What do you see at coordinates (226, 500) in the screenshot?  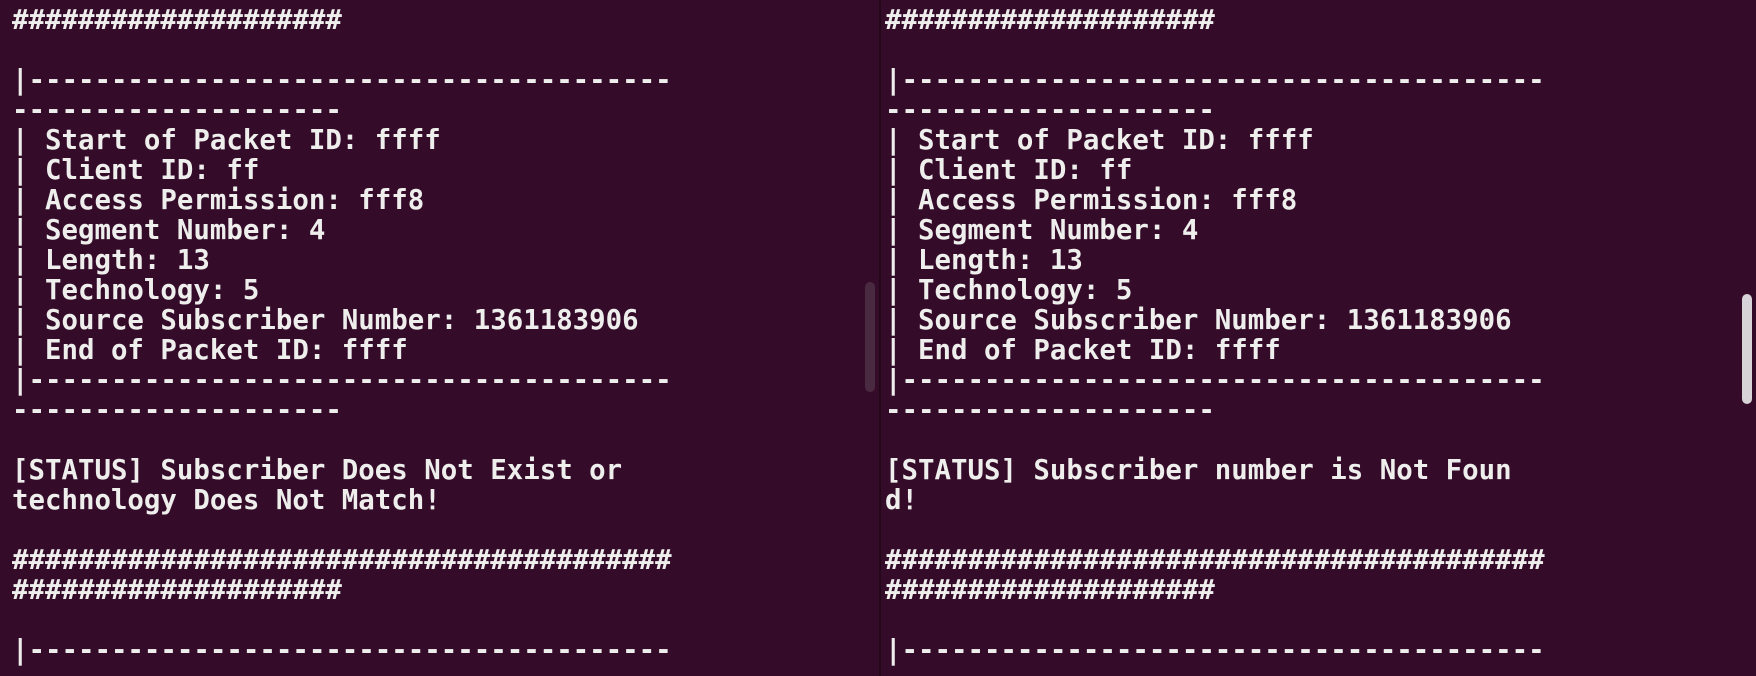 I see `status-line: technology Does Not Match!` at bounding box center [226, 500].